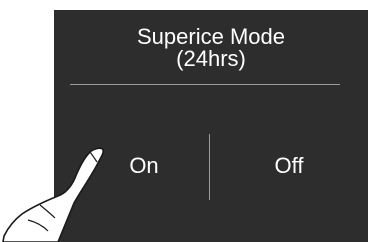 This screenshot has height=242, width=368. Describe the element at coordinates (211, 36) in the screenshot. I see `dialog-title-line1: Superice Mode` at that location.